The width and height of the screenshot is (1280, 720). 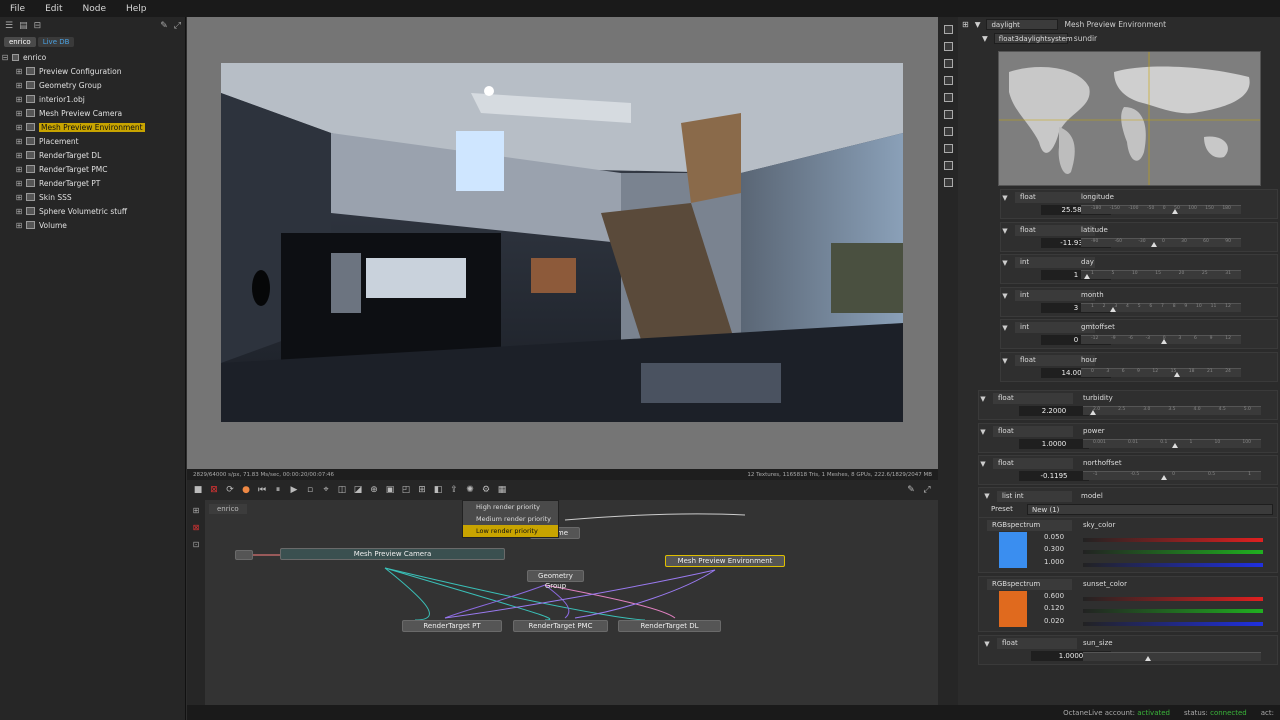 I want to click on sunset-red-value: 0.600, so click(x=1054, y=596).